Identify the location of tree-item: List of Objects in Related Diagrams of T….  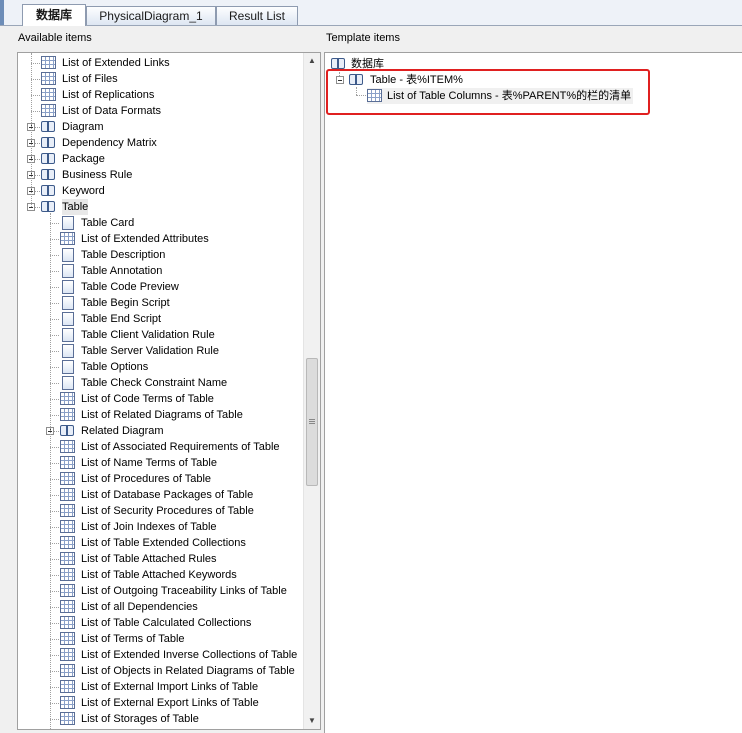
(160, 671).